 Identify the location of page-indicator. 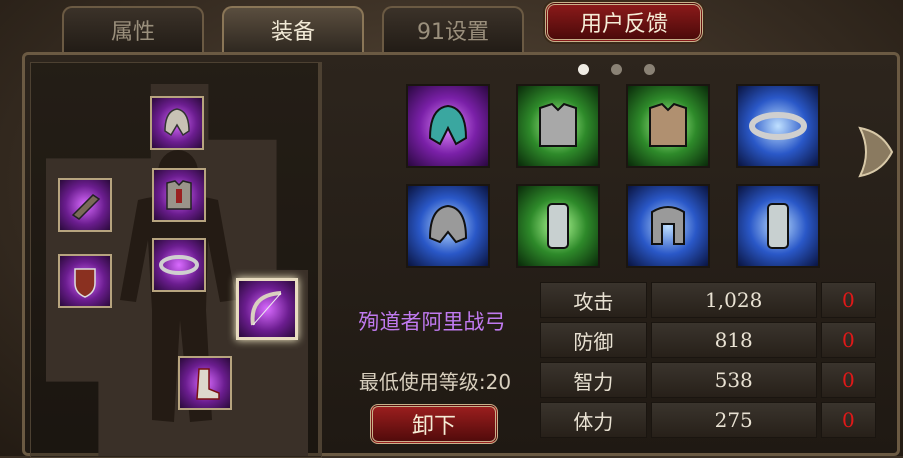
(616, 69).